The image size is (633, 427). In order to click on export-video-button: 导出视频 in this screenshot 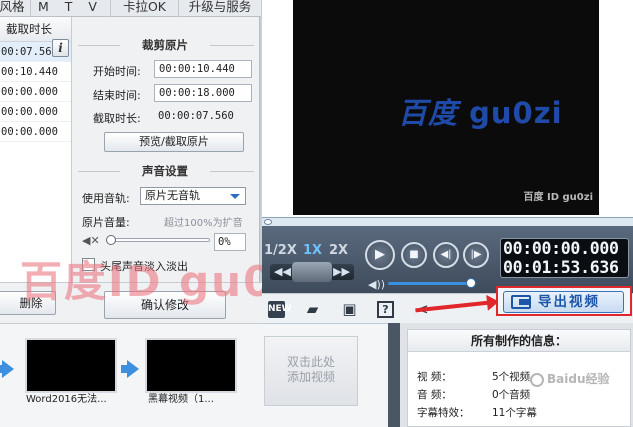, I will do `click(563, 302)`.